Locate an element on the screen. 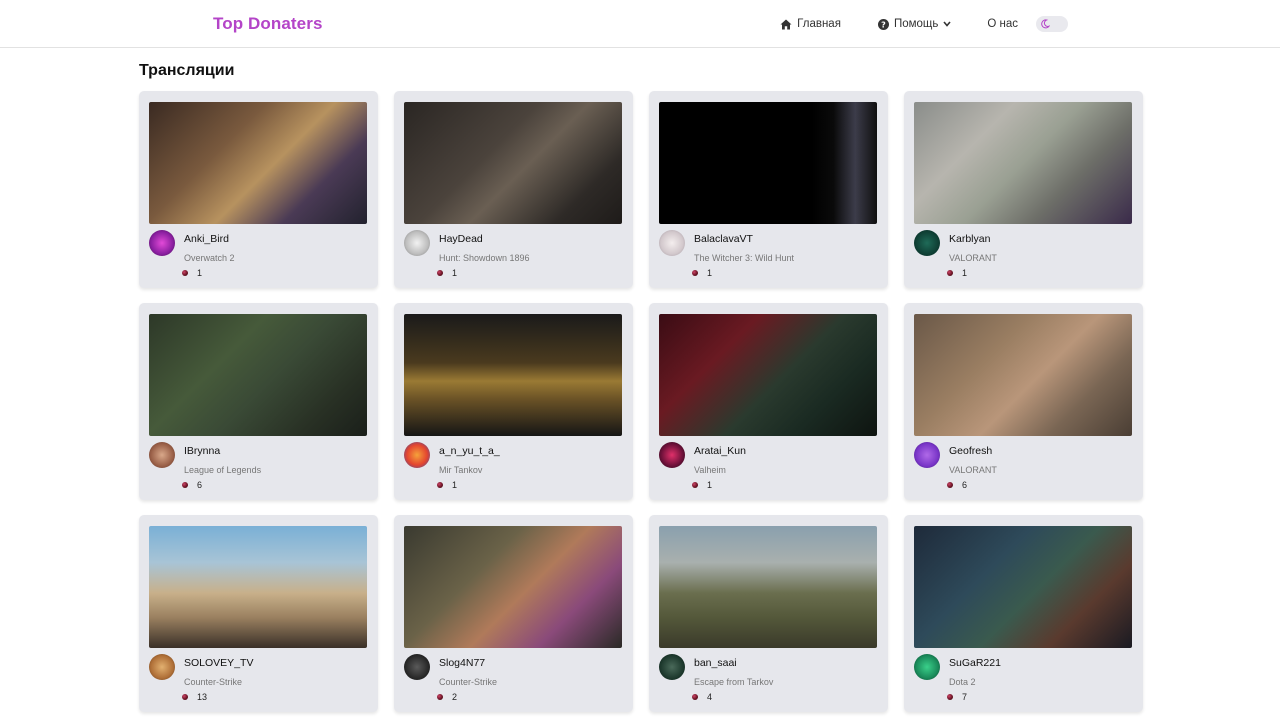  stream-card: Geofresh VALORANT 6 is located at coordinates (1023, 401).